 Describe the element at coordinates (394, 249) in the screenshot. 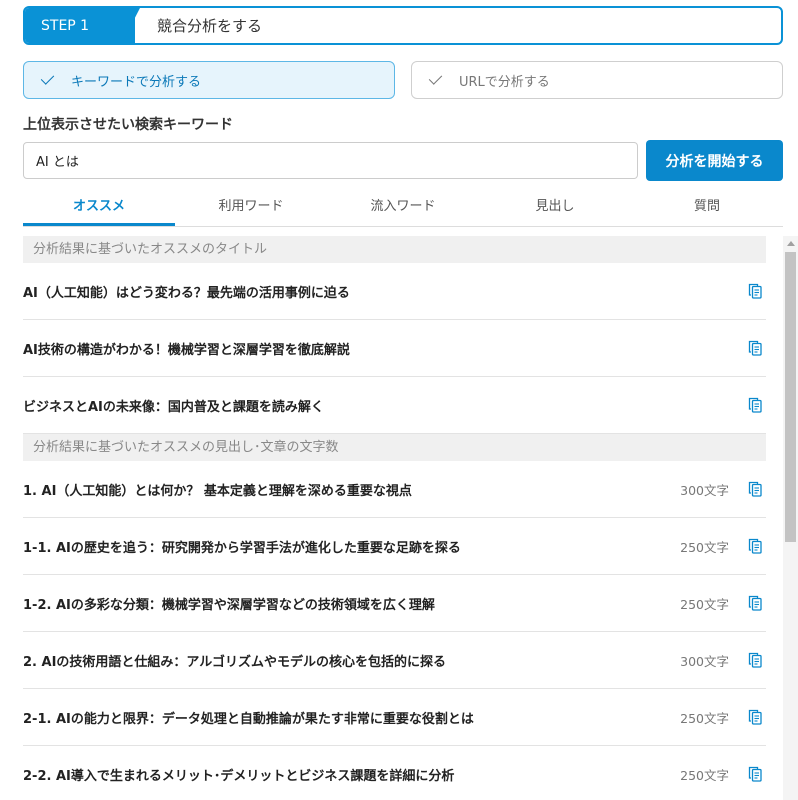

I see `titles-section-header: 分析結果に基づいたオススメのタイトル` at that location.